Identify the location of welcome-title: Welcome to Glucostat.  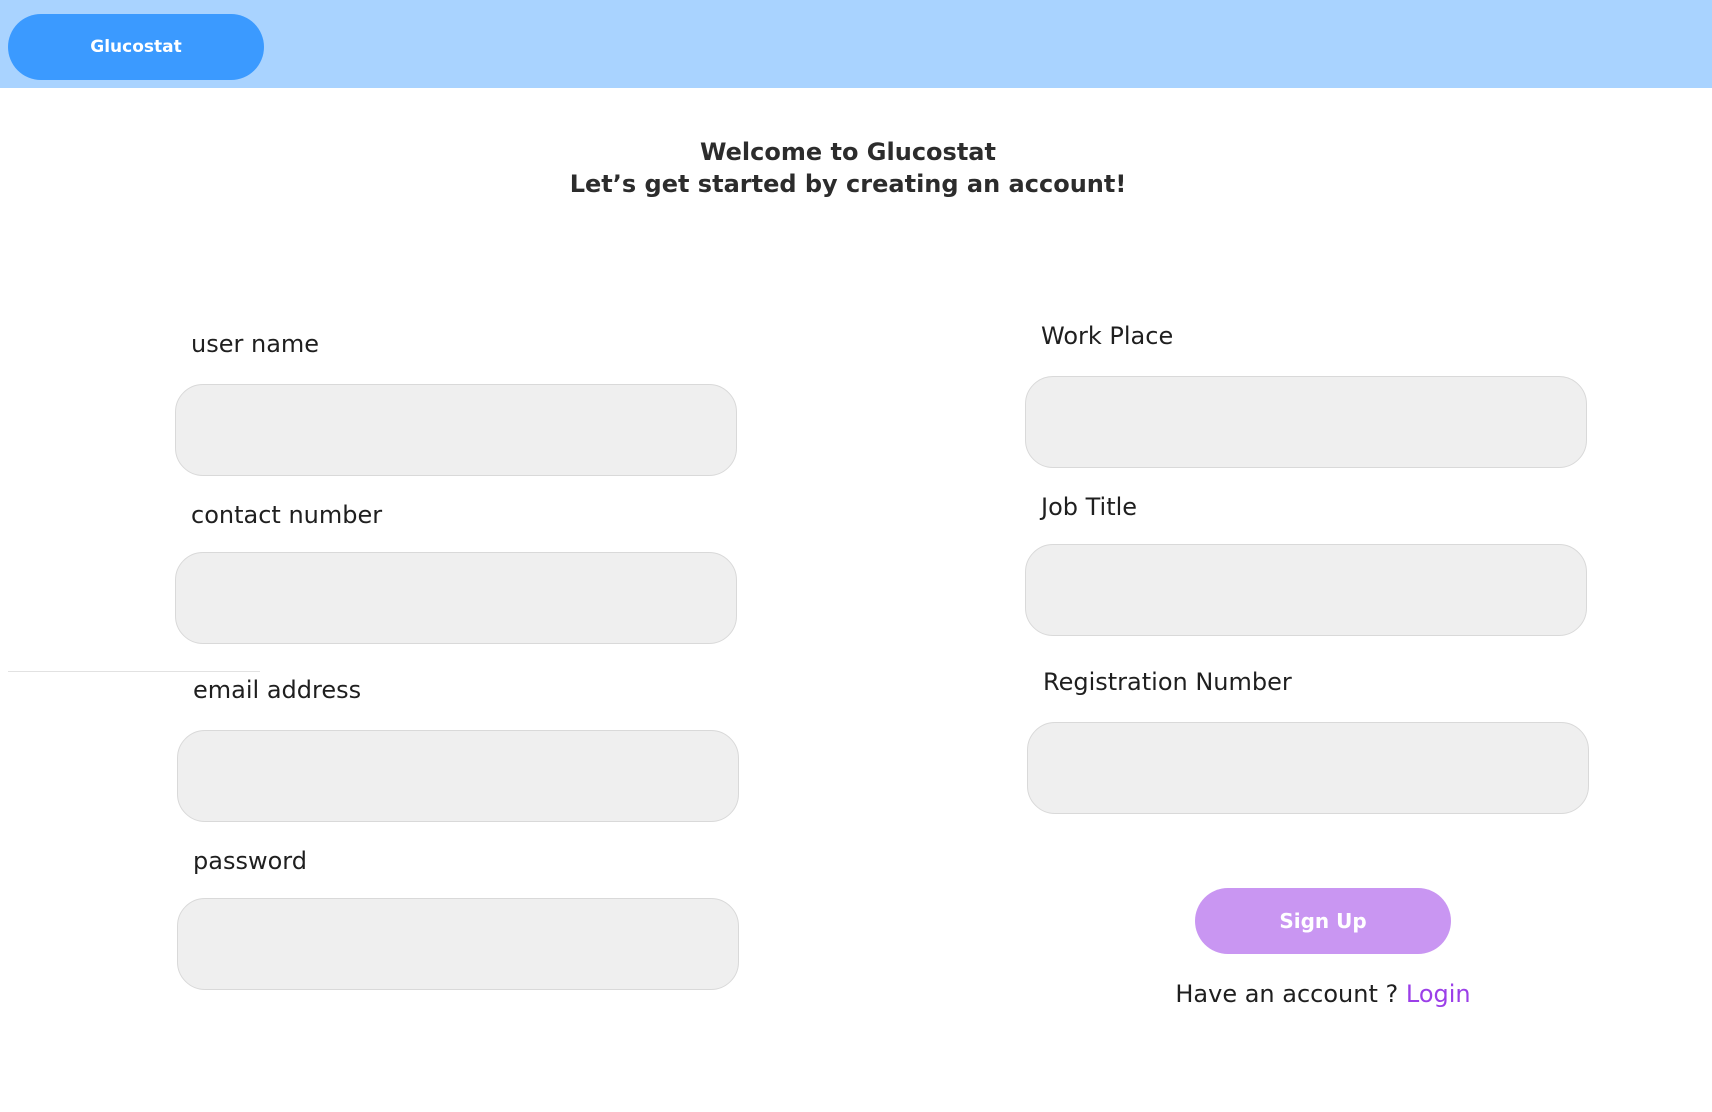
(848, 152).